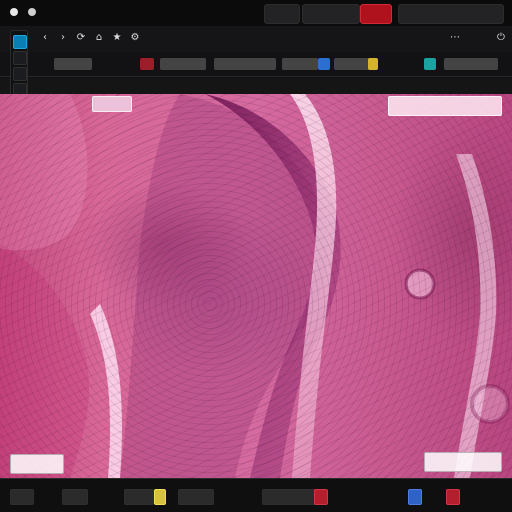  Describe the element at coordinates (266, 86) in the screenshot. I see `viewer-header-label` at that location.